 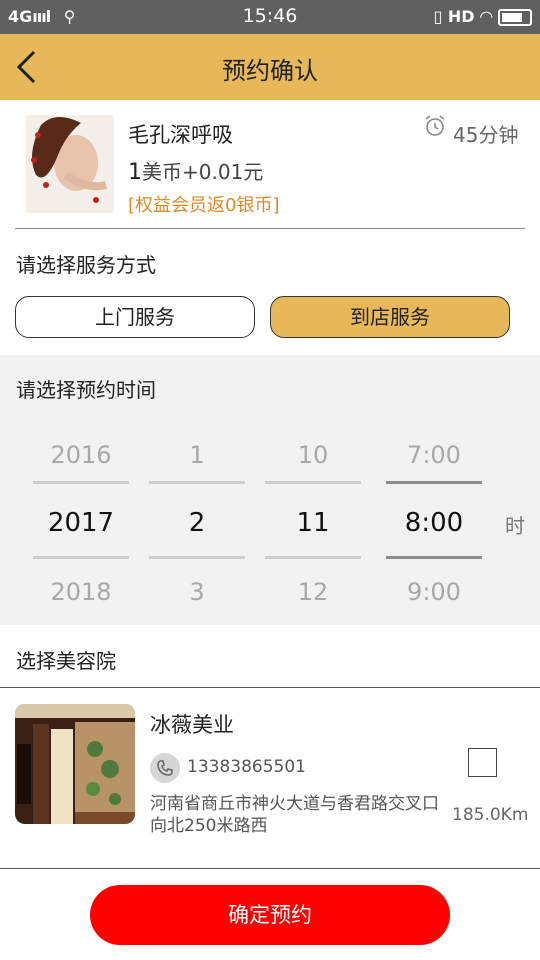 What do you see at coordinates (197, 455) in the screenshot?
I see `month-option: 1` at bounding box center [197, 455].